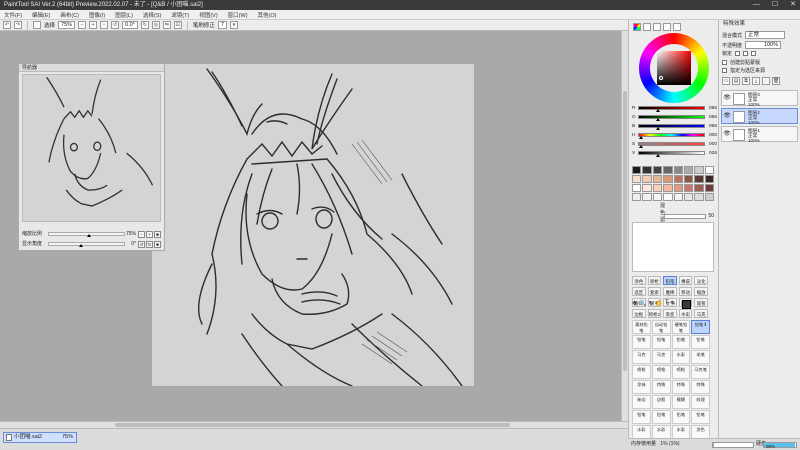 The image size is (800, 450). I want to click on brush-preset: 模糊, so click(681, 402).